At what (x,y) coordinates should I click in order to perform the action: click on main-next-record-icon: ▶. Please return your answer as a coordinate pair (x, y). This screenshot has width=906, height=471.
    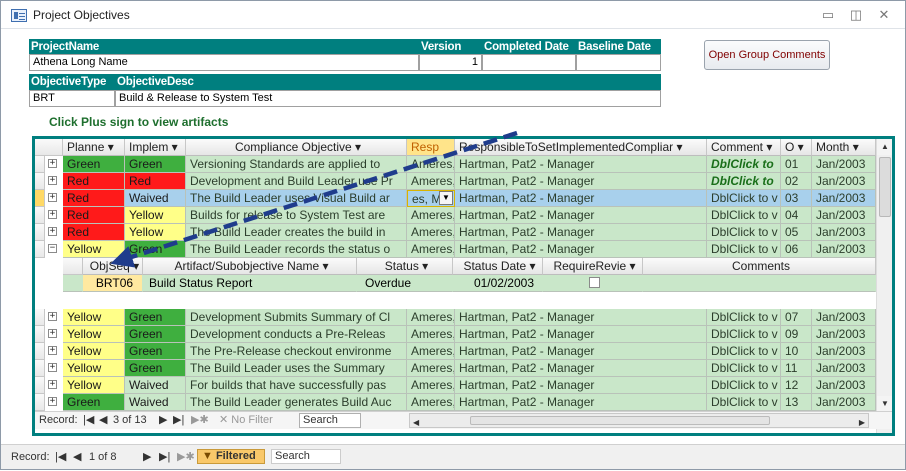
    Looking at the image, I should click on (147, 457).